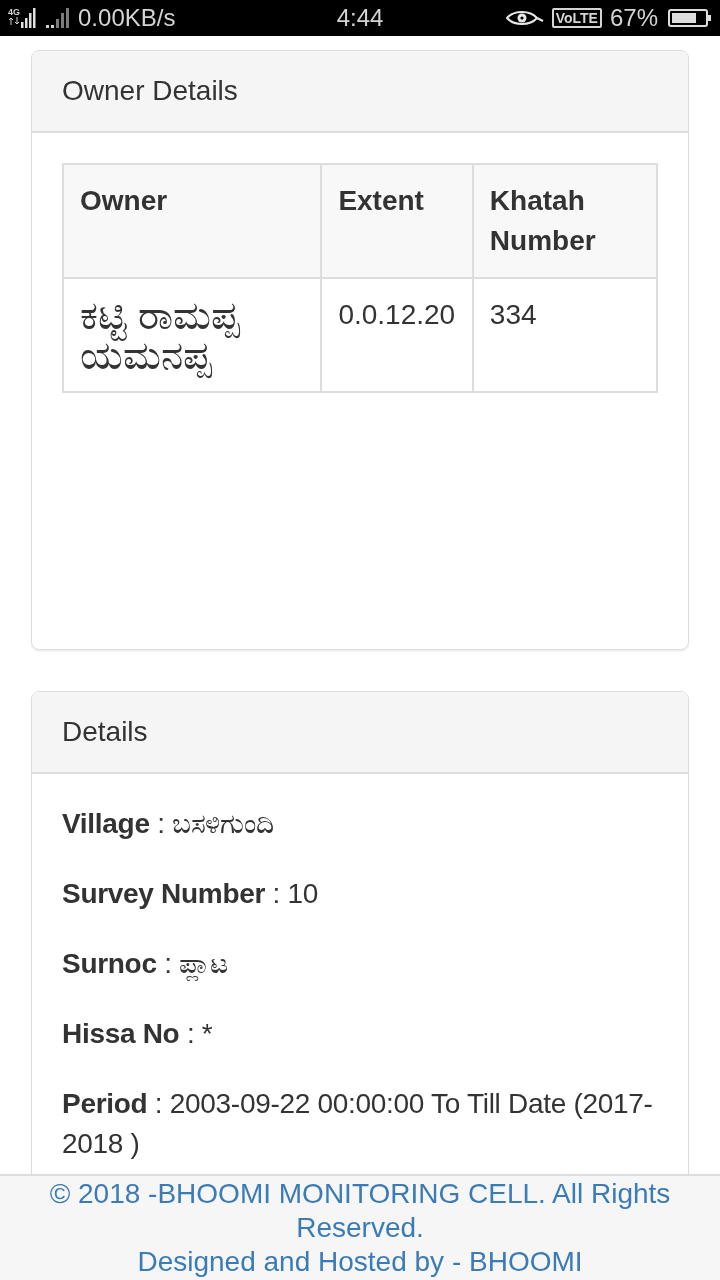 This screenshot has height=1280, width=720. I want to click on volte-indicator: VoLTE, so click(576, 18).